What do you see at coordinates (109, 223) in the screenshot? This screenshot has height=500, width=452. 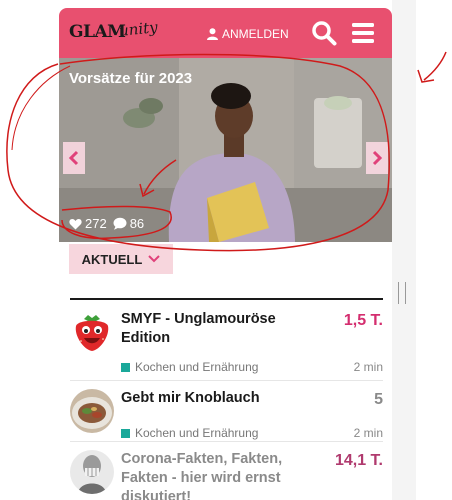 I see `hero-stats: 272 86` at bounding box center [109, 223].